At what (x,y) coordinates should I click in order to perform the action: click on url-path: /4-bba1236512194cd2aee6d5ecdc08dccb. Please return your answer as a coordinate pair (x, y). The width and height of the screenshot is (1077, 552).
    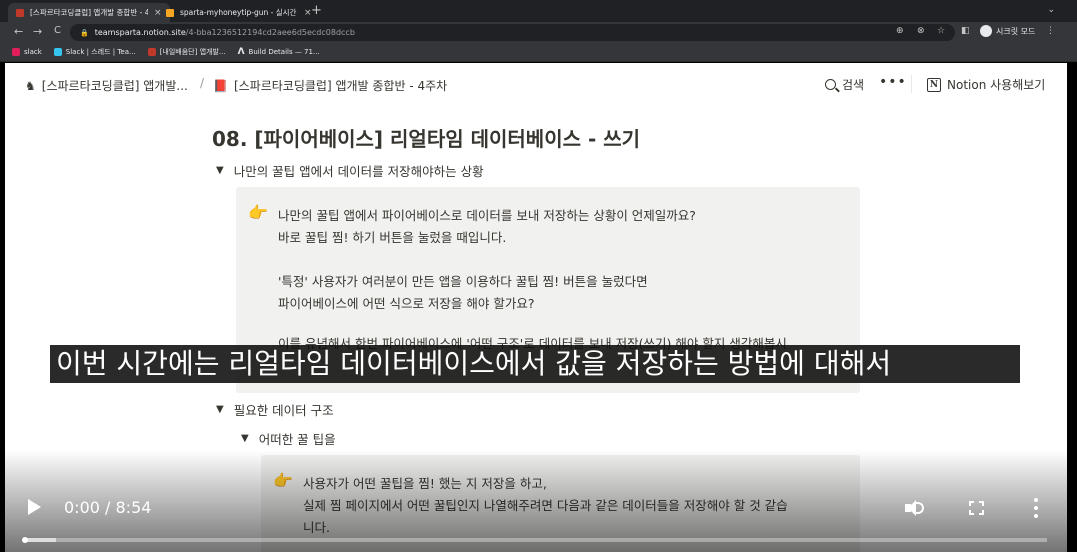
    Looking at the image, I should click on (270, 32).